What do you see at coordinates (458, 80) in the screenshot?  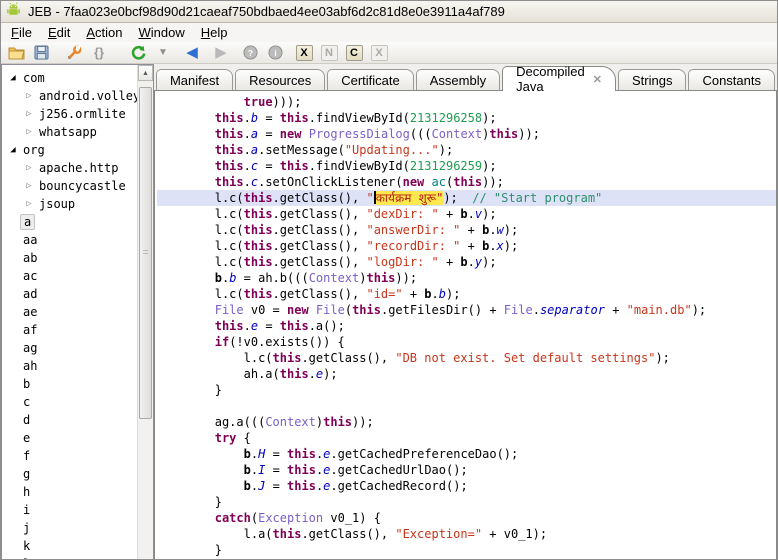 I see `tab-assembly: Assembly` at bounding box center [458, 80].